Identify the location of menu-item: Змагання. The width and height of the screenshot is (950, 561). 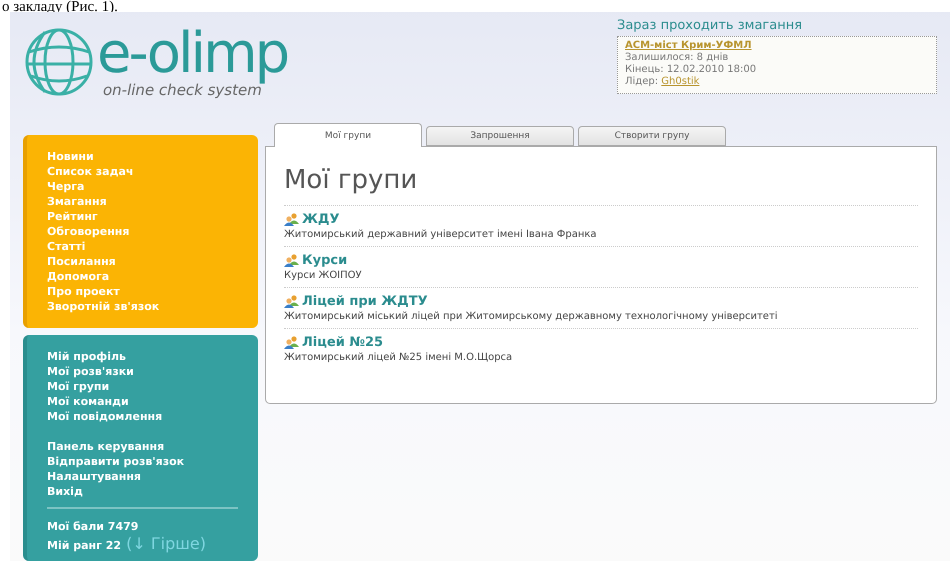
(142, 201).